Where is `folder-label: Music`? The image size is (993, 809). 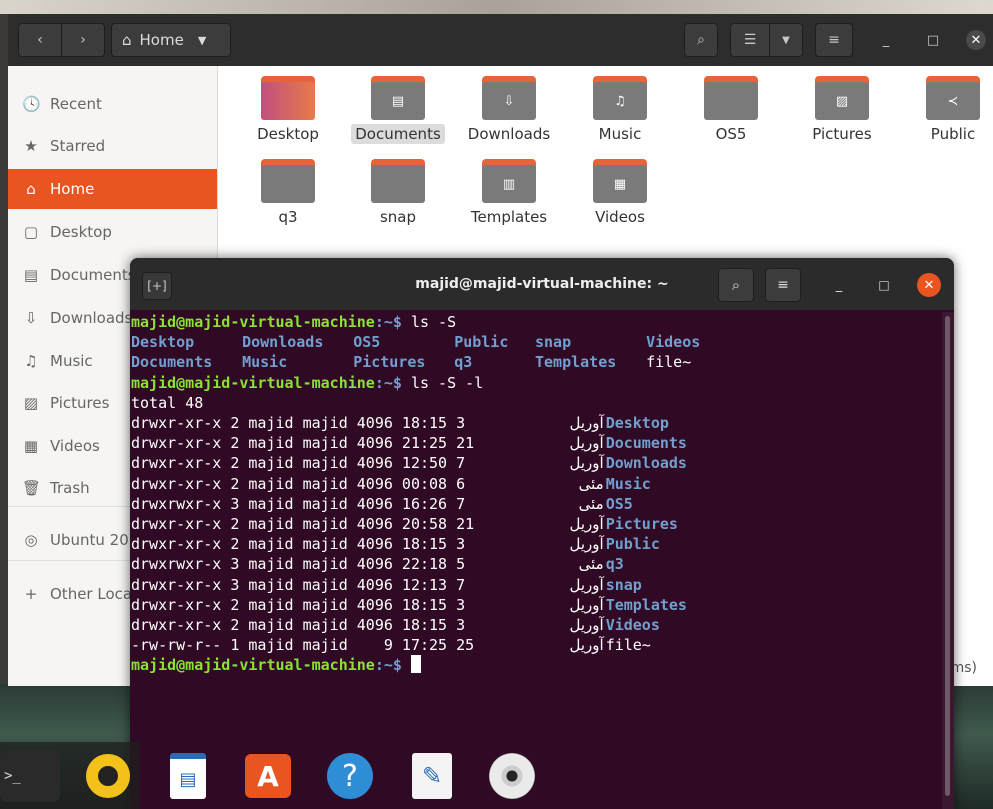
folder-label: Music is located at coordinates (620, 134).